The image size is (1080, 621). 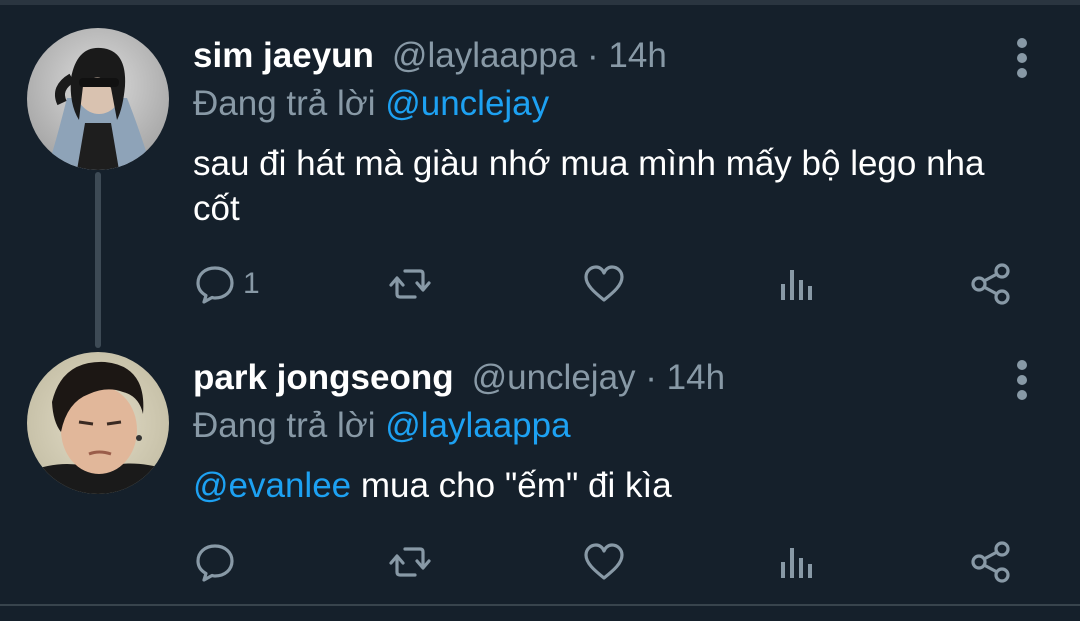 I want to click on tweet-header: sim jaeyun @laylaappa · 14h, so click(x=430, y=56).